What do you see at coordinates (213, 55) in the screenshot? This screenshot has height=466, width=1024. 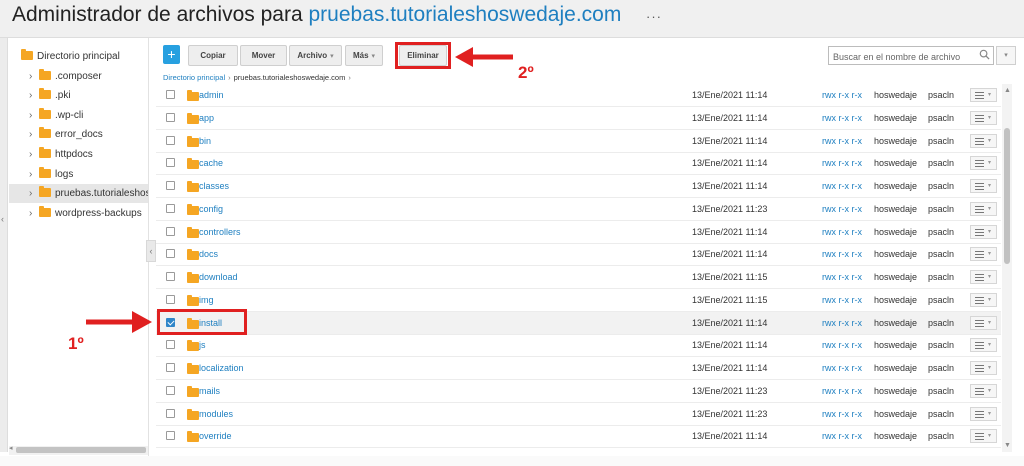 I see `copy-button: Copiar` at bounding box center [213, 55].